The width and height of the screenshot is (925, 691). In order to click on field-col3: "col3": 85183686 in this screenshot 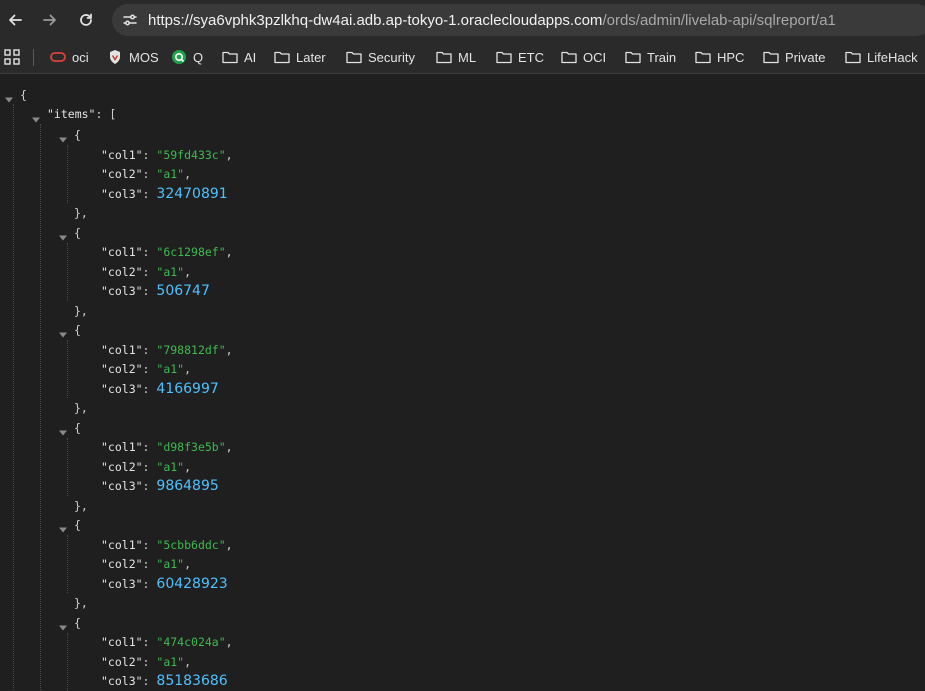, I will do `click(164, 681)`.